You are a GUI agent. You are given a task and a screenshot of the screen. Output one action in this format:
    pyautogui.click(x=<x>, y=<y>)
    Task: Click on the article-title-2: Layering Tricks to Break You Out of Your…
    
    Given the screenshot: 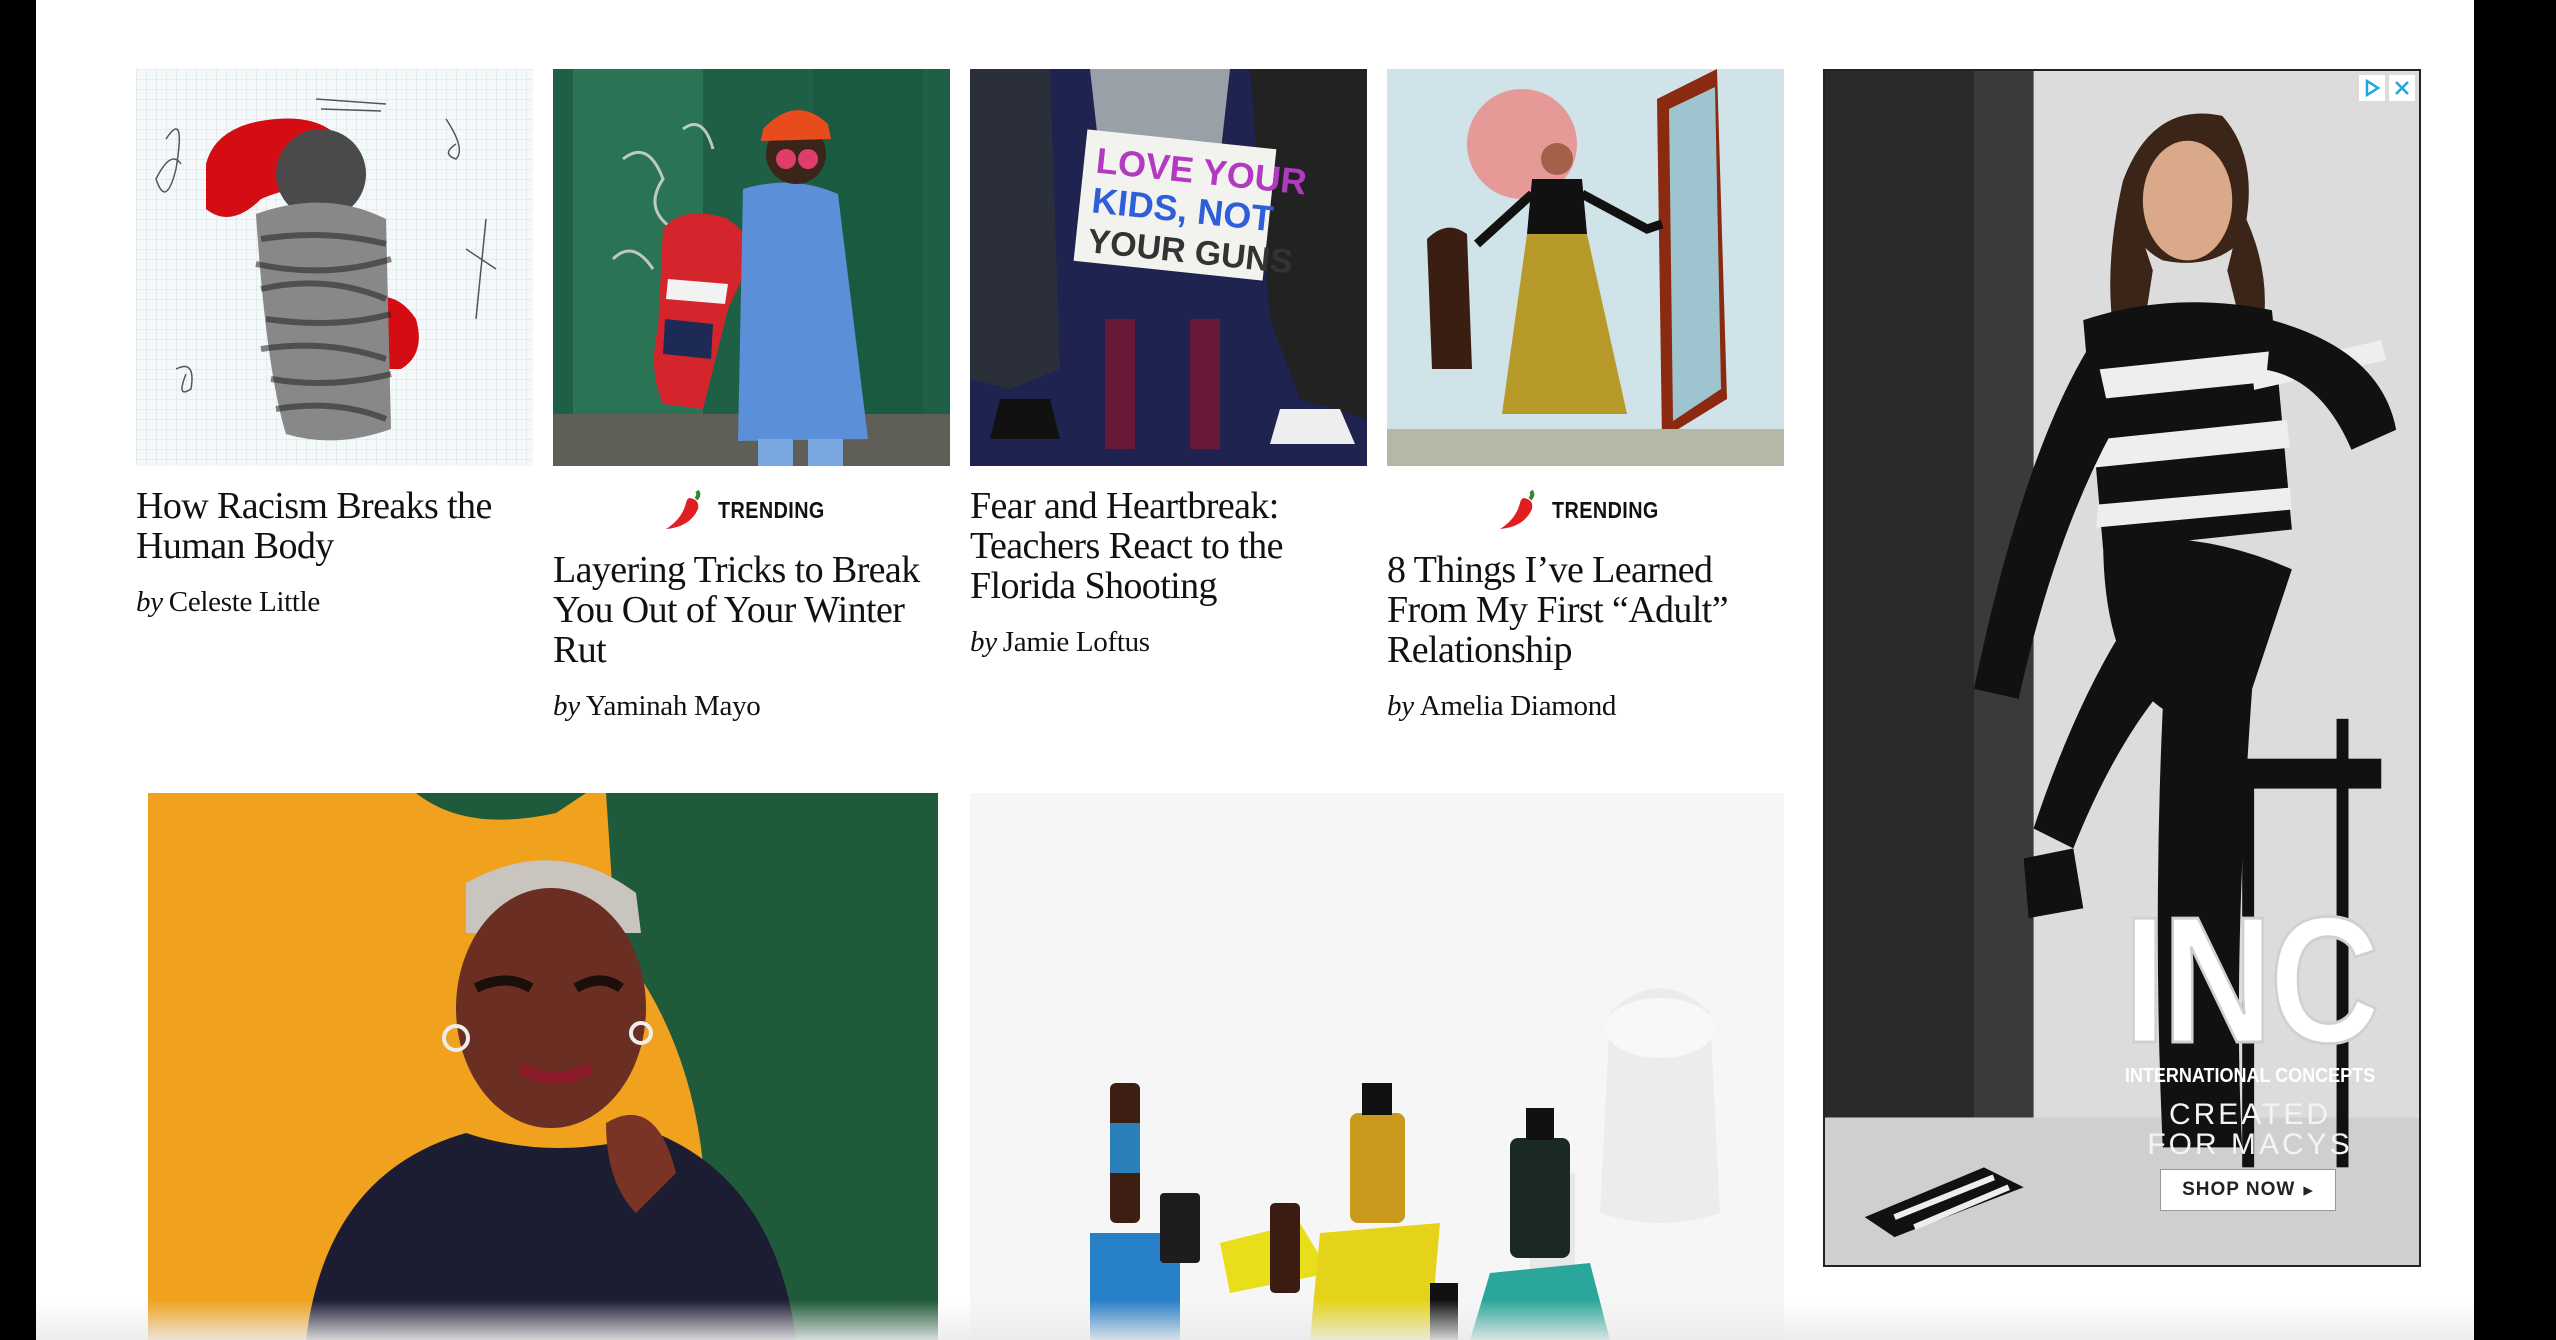 What is the action you would take?
    pyautogui.click(x=751, y=610)
    